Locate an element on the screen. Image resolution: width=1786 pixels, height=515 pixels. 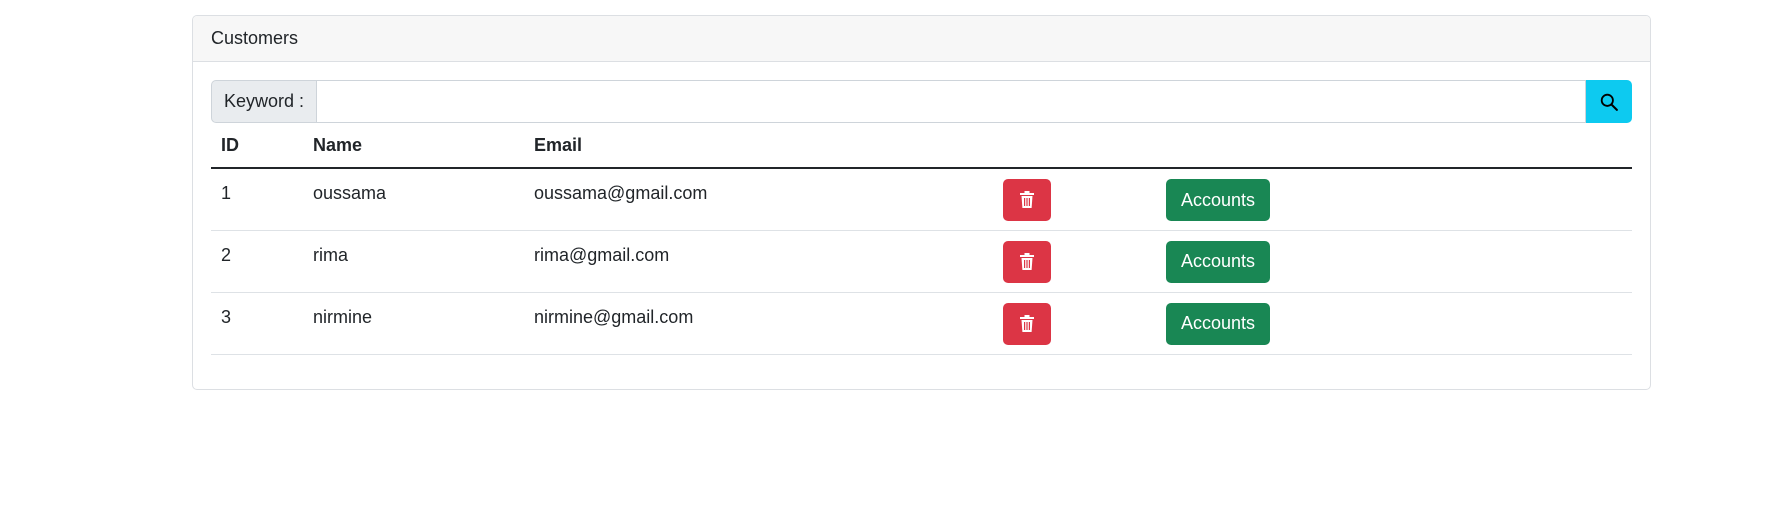
cell-name: nirmine is located at coordinates (413, 323).